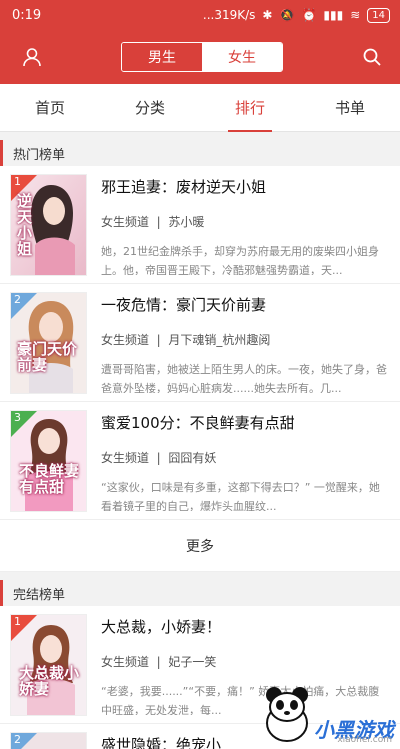  What do you see at coordinates (48, 461) in the screenshot?
I see `book-cover: 3 不良鲜妻有点甜` at bounding box center [48, 461].